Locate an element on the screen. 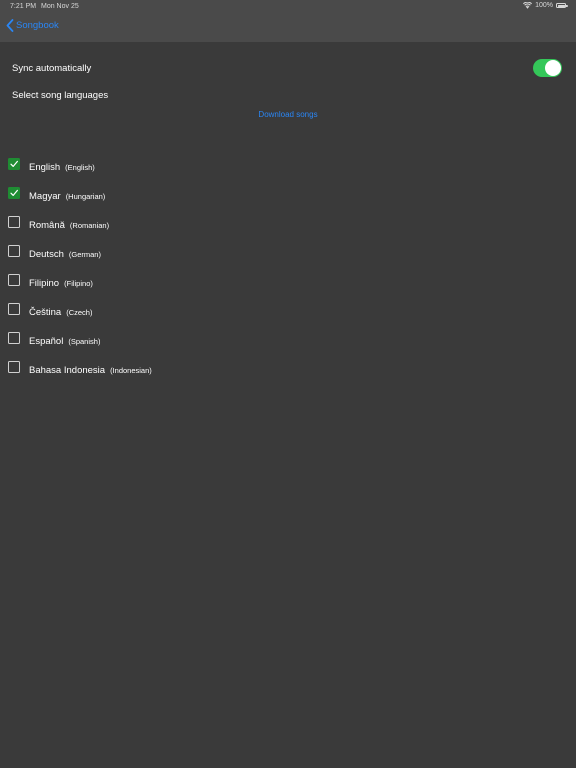 The image size is (576, 768). wifi-icon is located at coordinates (528, 5).